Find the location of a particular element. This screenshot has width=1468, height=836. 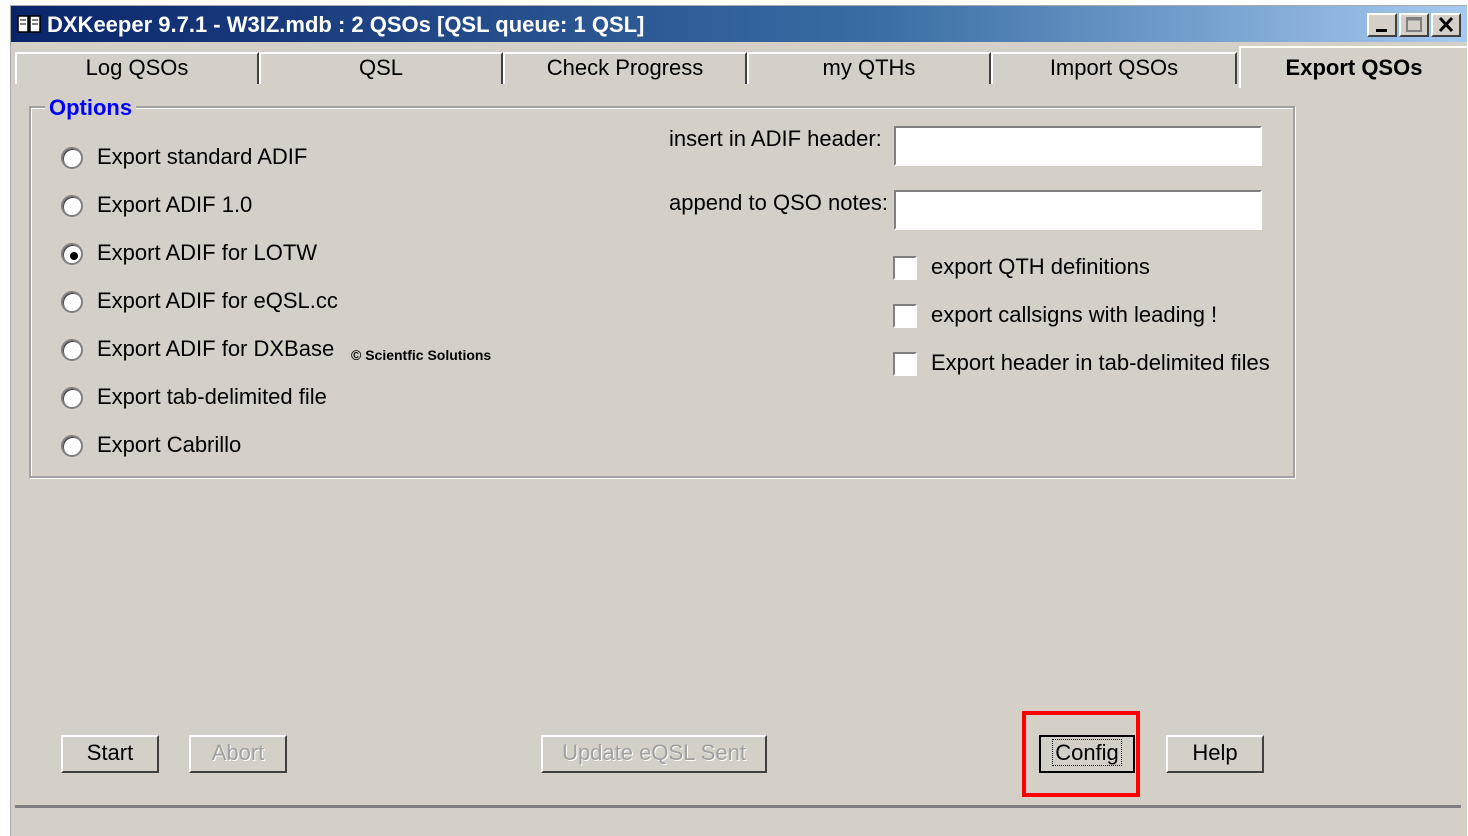

maximize-button is located at coordinates (1414, 25).